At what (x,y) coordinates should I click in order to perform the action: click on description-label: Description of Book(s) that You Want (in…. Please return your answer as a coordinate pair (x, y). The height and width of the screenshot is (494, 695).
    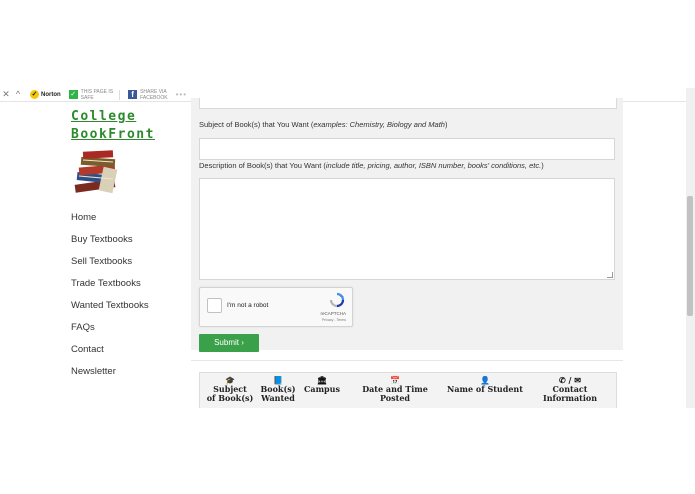
    Looking at the image, I should click on (371, 165).